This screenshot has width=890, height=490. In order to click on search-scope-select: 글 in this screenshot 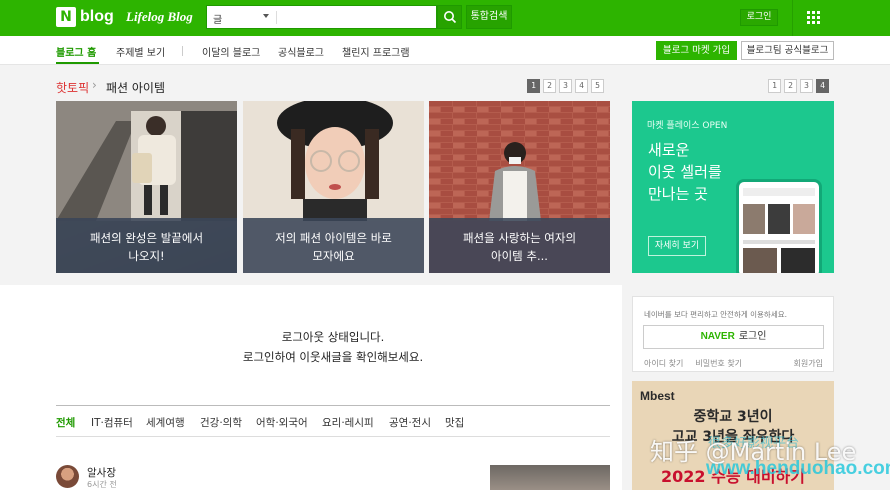, I will do `click(217, 18)`.